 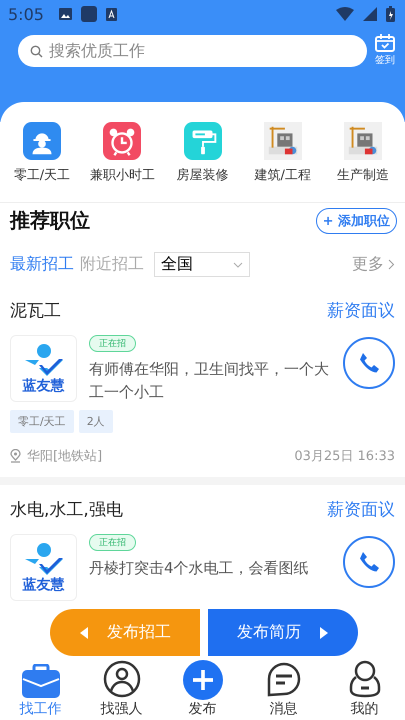 What do you see at coordinates (209, 381) in the screenshot?
I see `job-description: 有师傅在华阳，卫生间找平，一个大工一个小工` at bounding box center [209, 381].